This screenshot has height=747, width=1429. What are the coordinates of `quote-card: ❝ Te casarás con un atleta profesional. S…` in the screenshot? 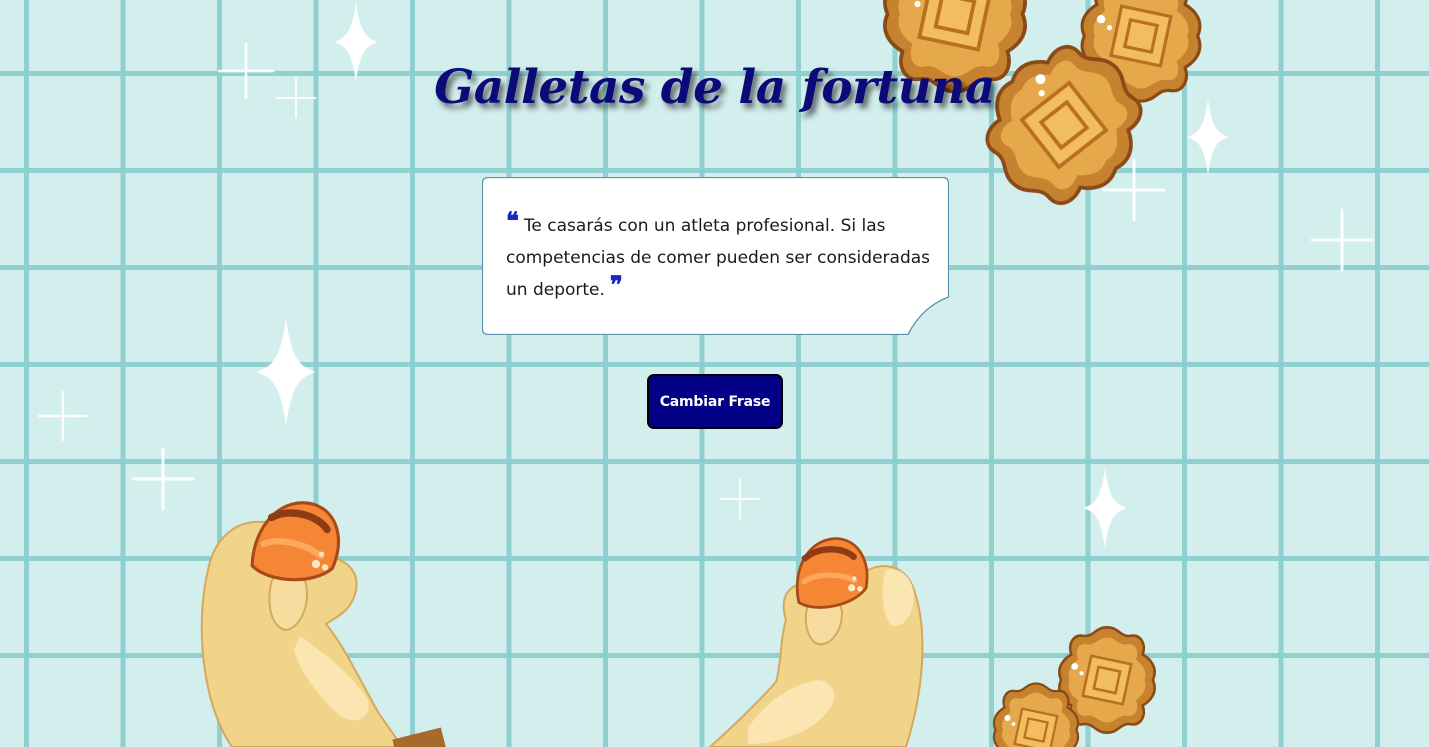 It's located at (715, 256).